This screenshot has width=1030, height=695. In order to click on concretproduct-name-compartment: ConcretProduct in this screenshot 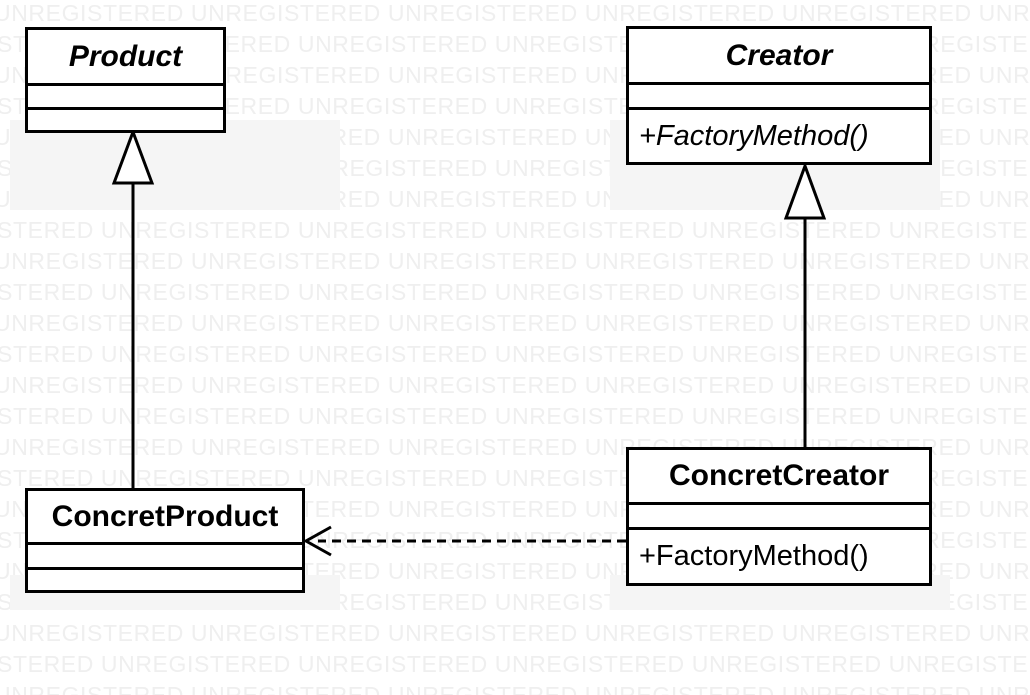, I will do `click(165, 516)`.